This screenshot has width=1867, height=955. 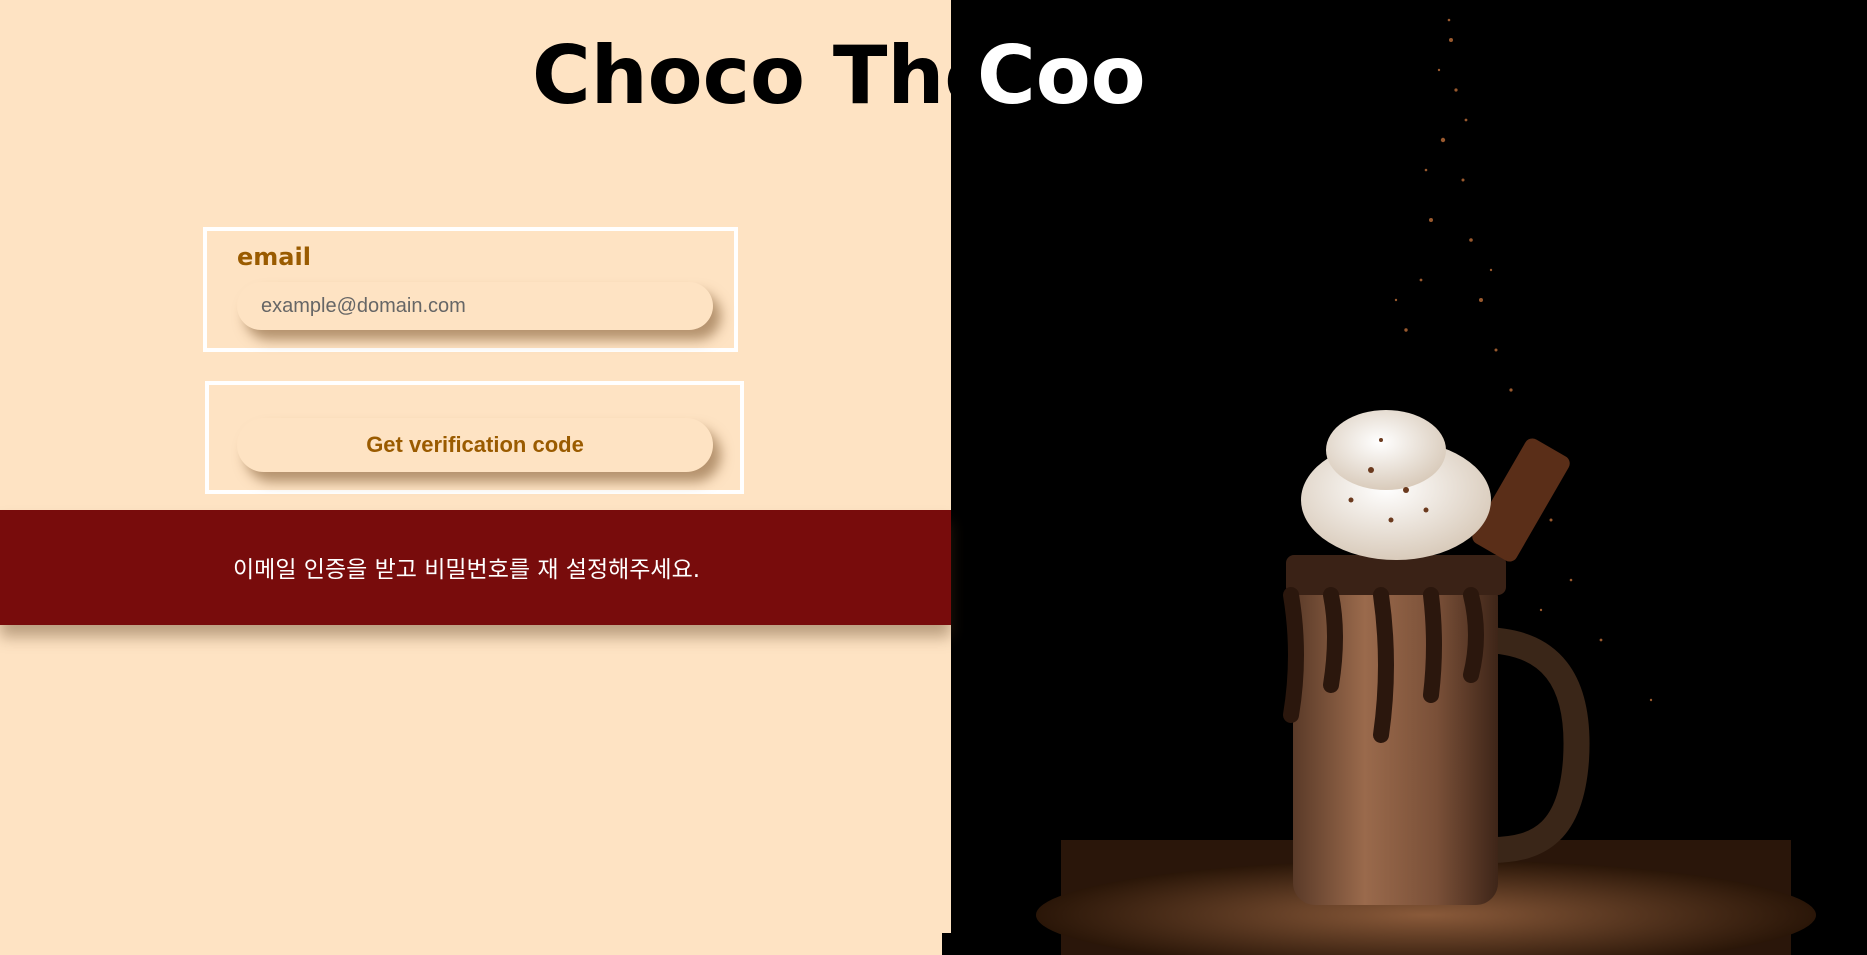 I want to click on email-form-group: email, so click(x=470, y=289).